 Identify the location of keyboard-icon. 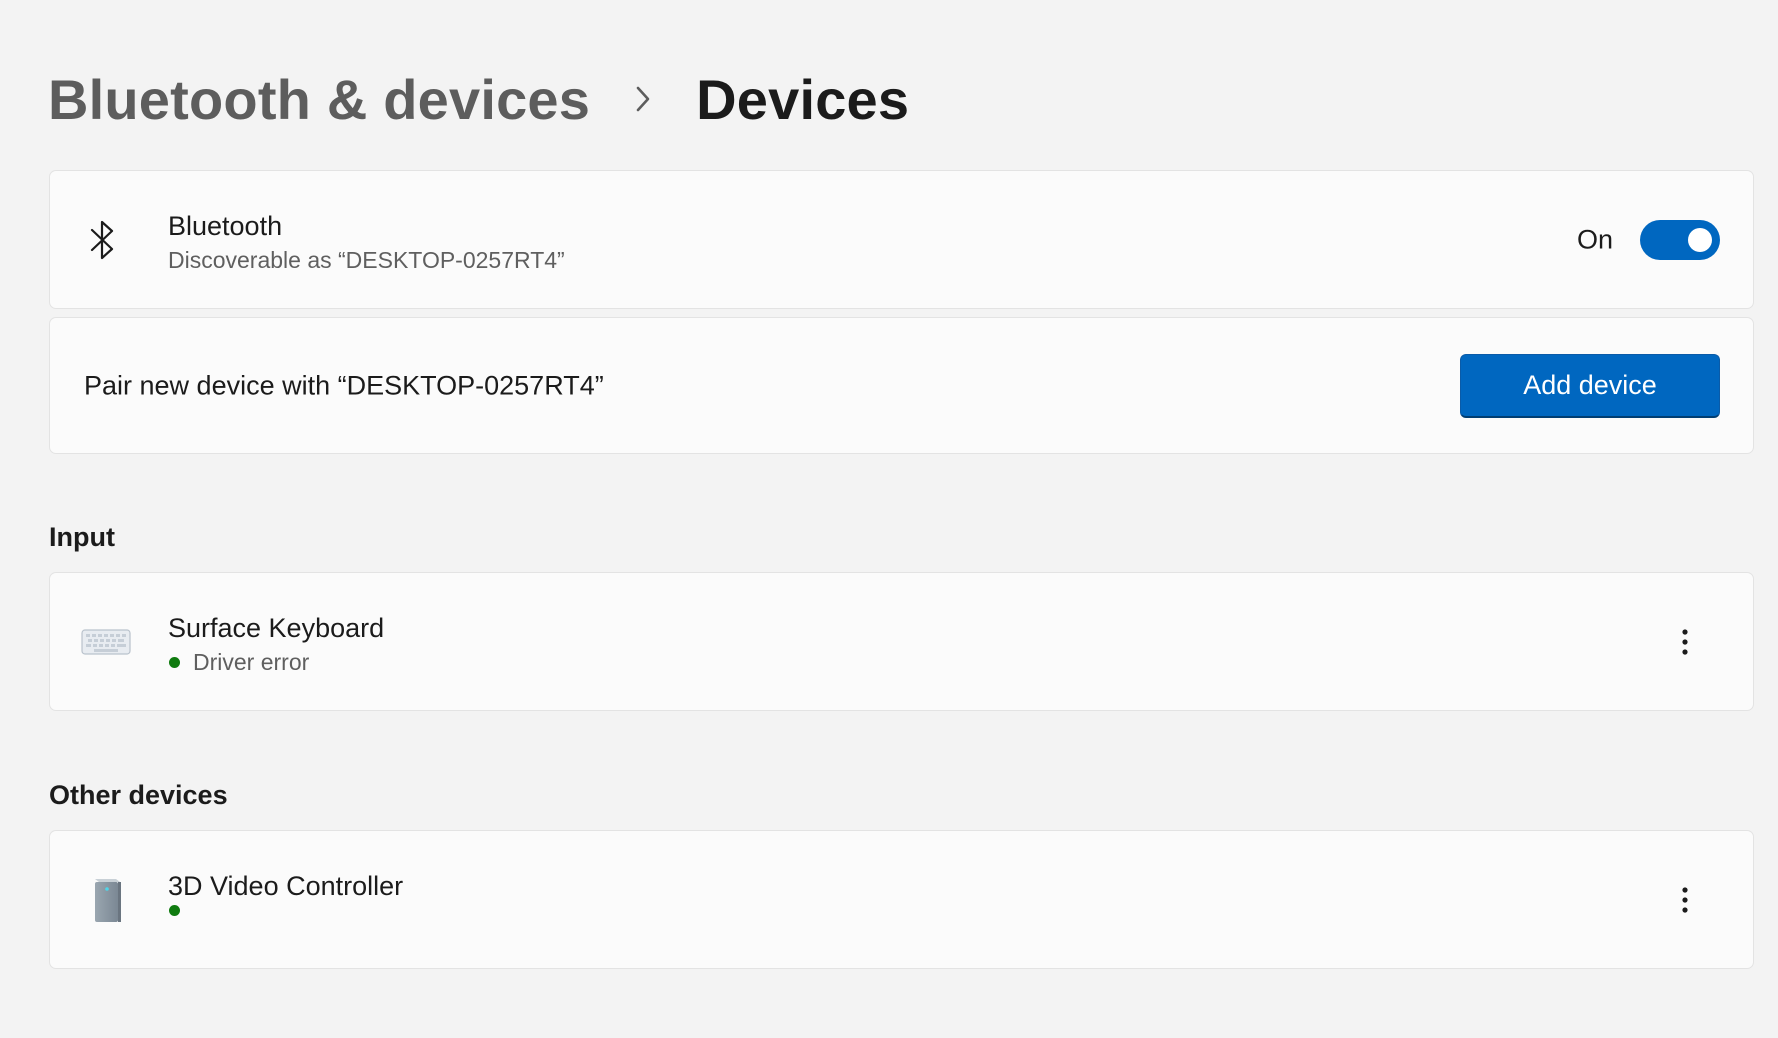
(106, 642).